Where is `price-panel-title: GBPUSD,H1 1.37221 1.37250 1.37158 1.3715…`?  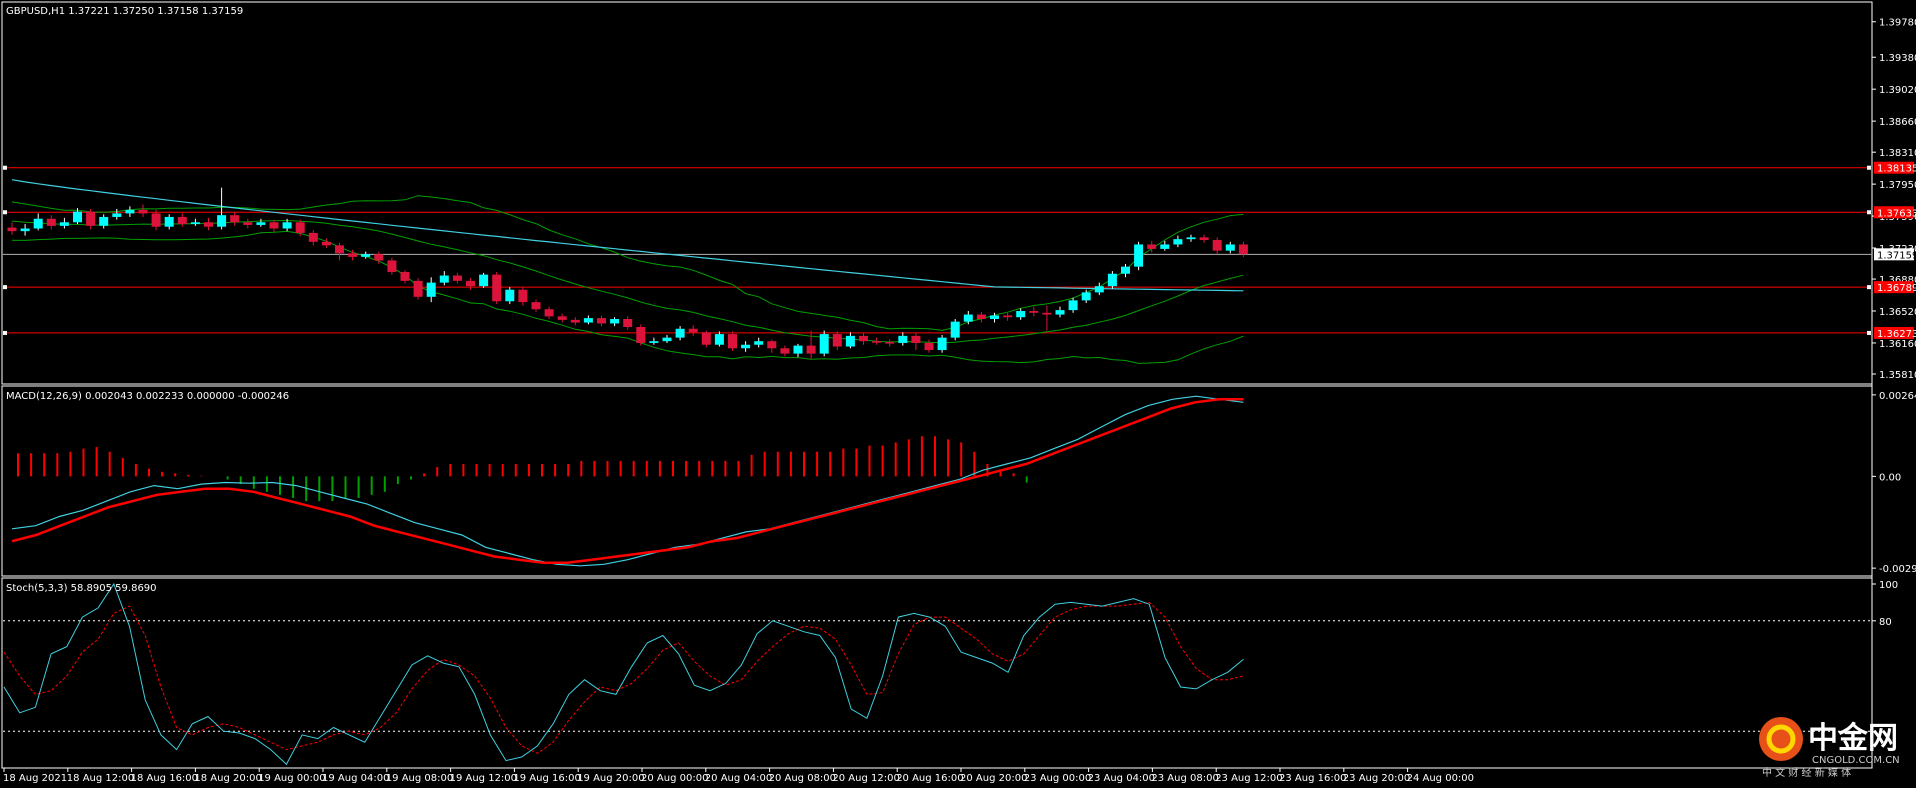
price-panel-title: GBPUSD,H1 1.37221 1.37250 1.37158 1.3715… is located at coordinates (124, 11).